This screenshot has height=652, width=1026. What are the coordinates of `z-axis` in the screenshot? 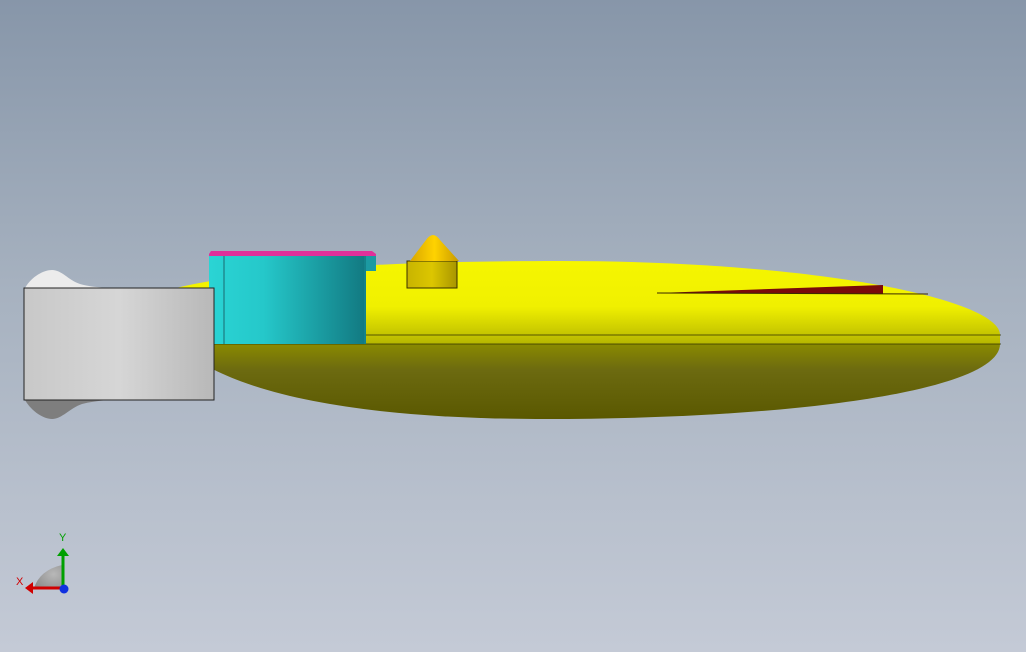 It's located at (64, 589).